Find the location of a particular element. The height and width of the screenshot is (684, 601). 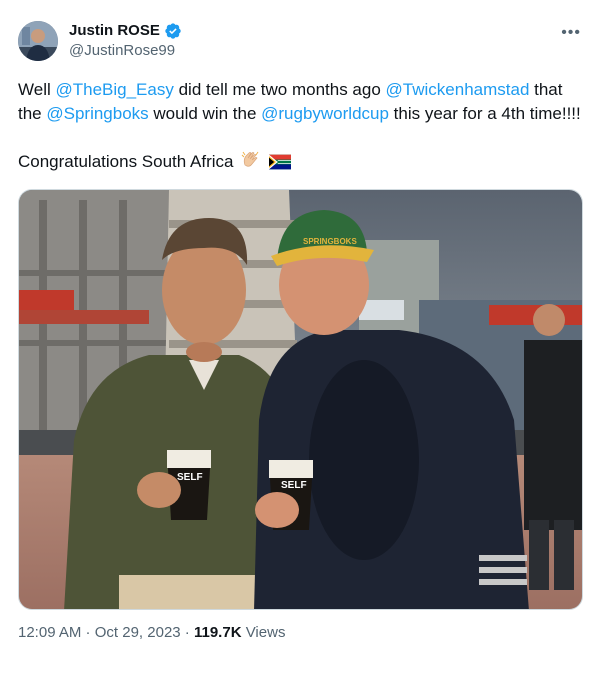

tweet-time: 12:09 AM is located at coordinates (49, 632).